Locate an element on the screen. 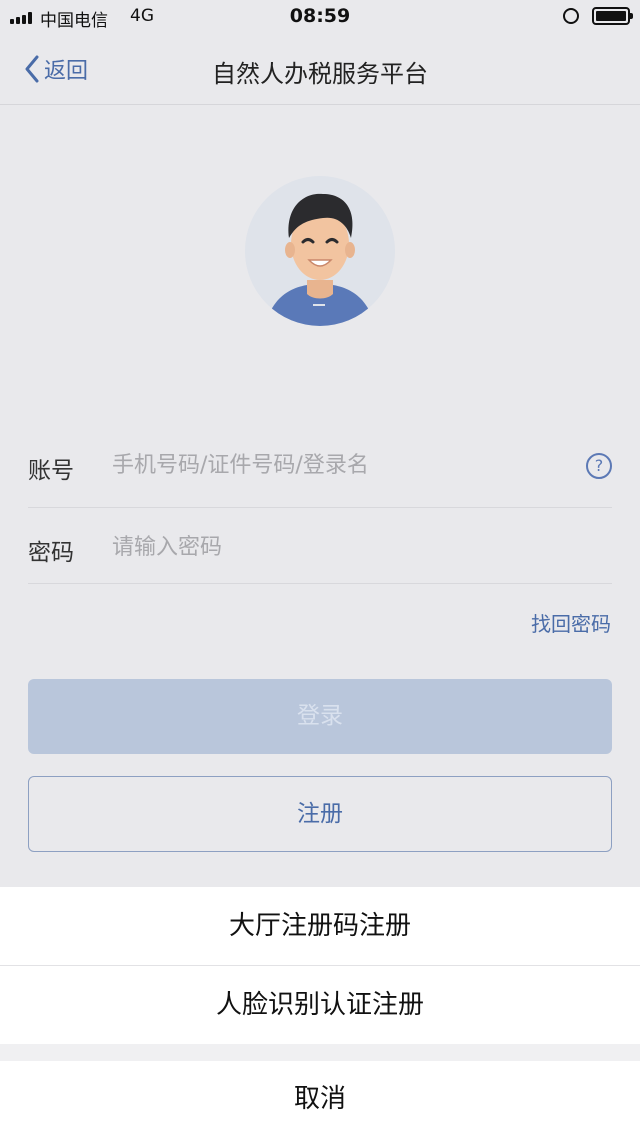  register-button: 注册 is located at coordinates (320, 814).